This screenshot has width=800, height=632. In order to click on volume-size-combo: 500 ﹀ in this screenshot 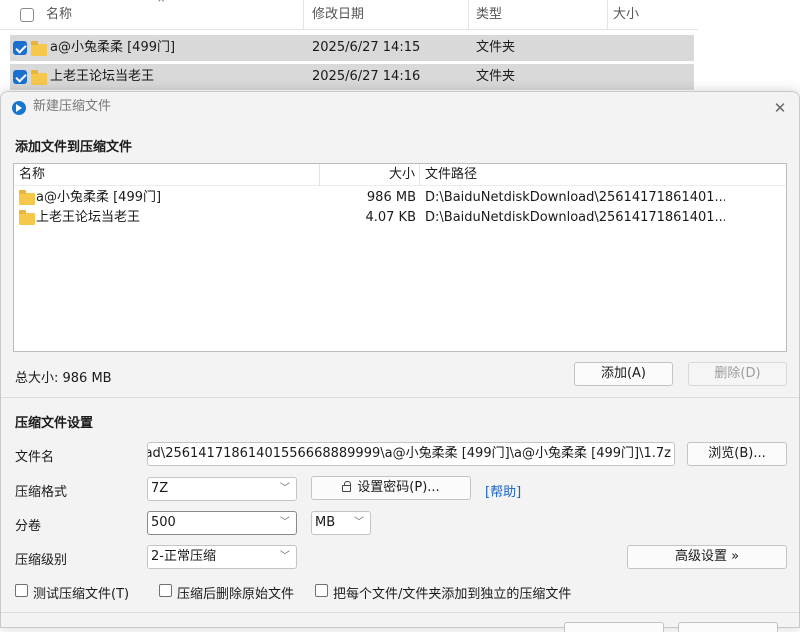, I will do `click(222, 523)`.